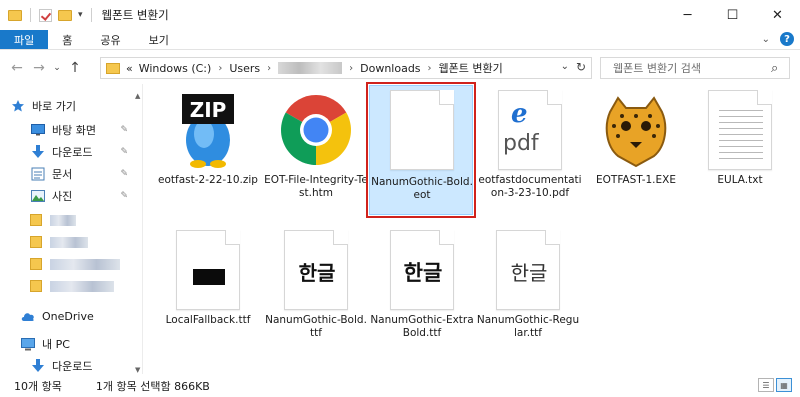  I want to click on sidebar-item-label: OneDrive, so click(68, 316).